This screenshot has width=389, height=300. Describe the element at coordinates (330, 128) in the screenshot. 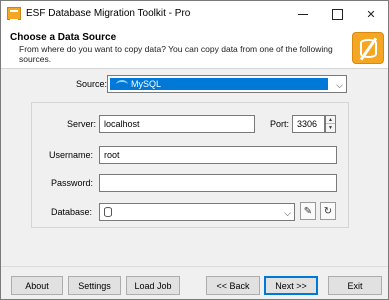

I see `stepper-down-icon: ▼` at that location.